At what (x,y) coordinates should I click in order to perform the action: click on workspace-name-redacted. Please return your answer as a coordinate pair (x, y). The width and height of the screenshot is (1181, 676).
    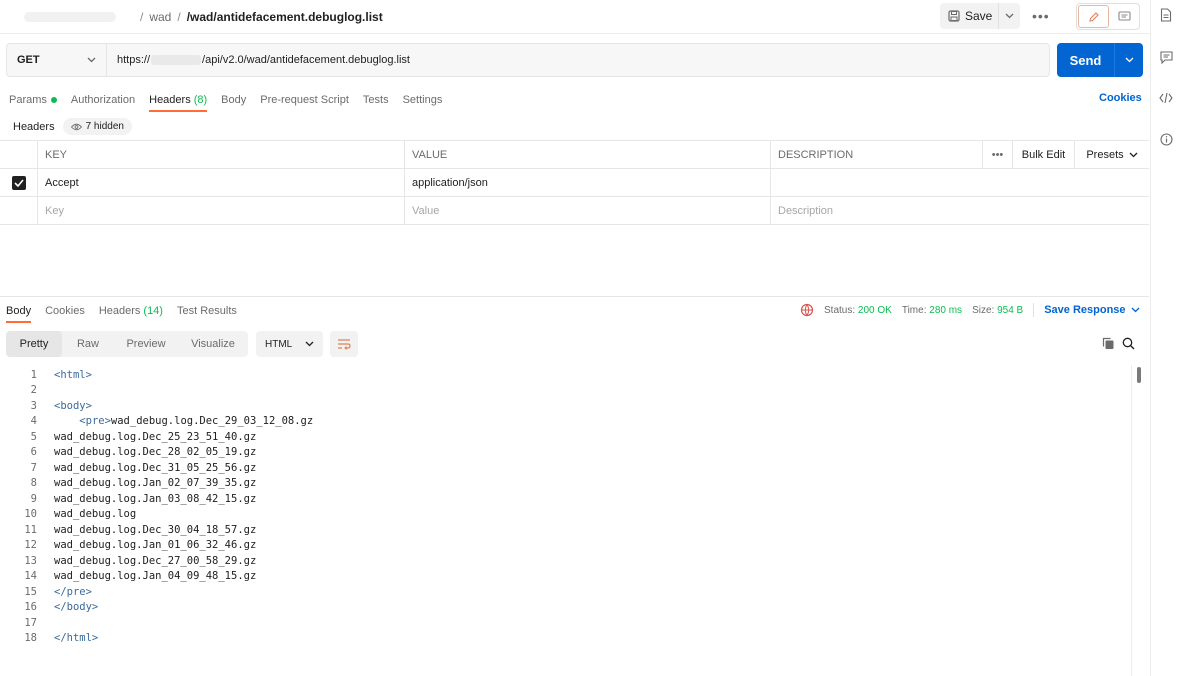
    Looking at the image, I should click on (70, 16).